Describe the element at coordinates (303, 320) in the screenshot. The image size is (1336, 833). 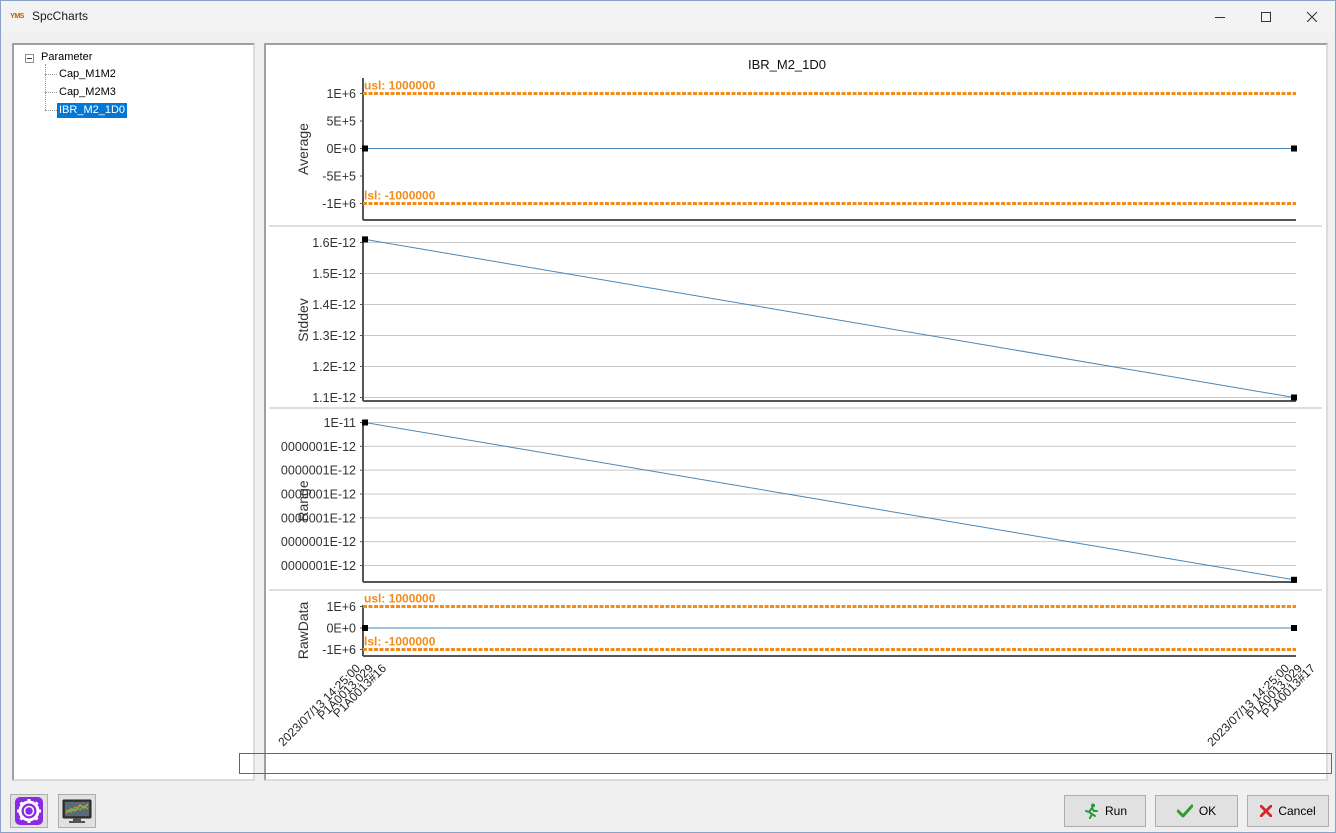
I see `y-axis-label: Stddev` at that location.